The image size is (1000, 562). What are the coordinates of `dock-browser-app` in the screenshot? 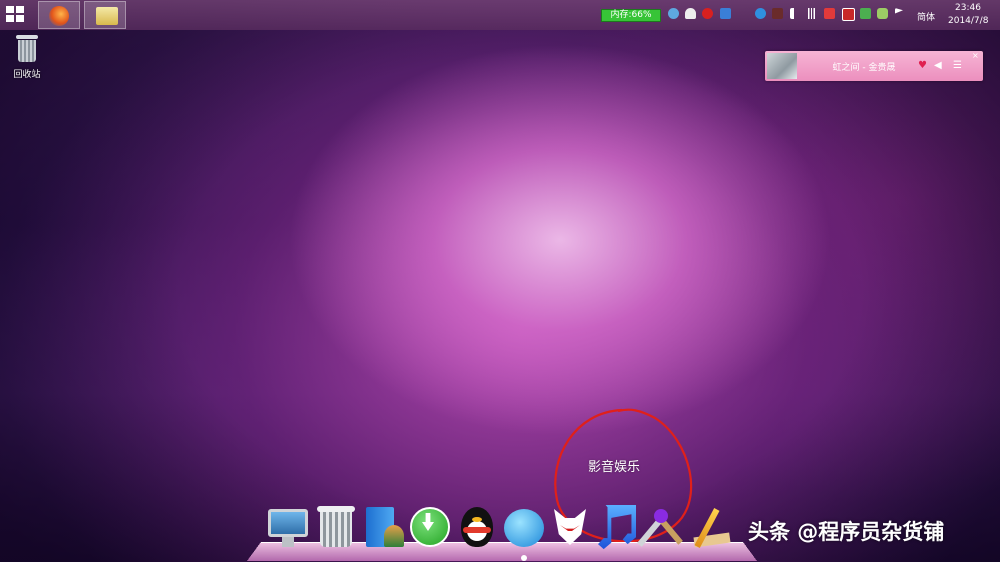 It's located at (524, 528).